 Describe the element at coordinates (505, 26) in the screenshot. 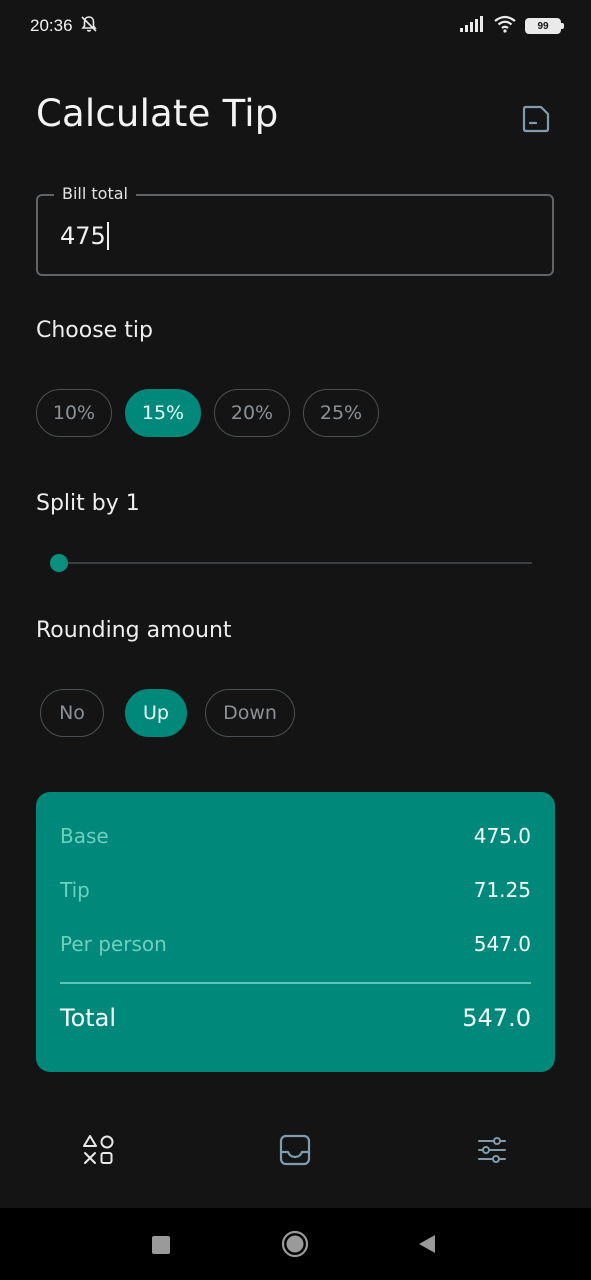

I see `wifi-icon` at that location.